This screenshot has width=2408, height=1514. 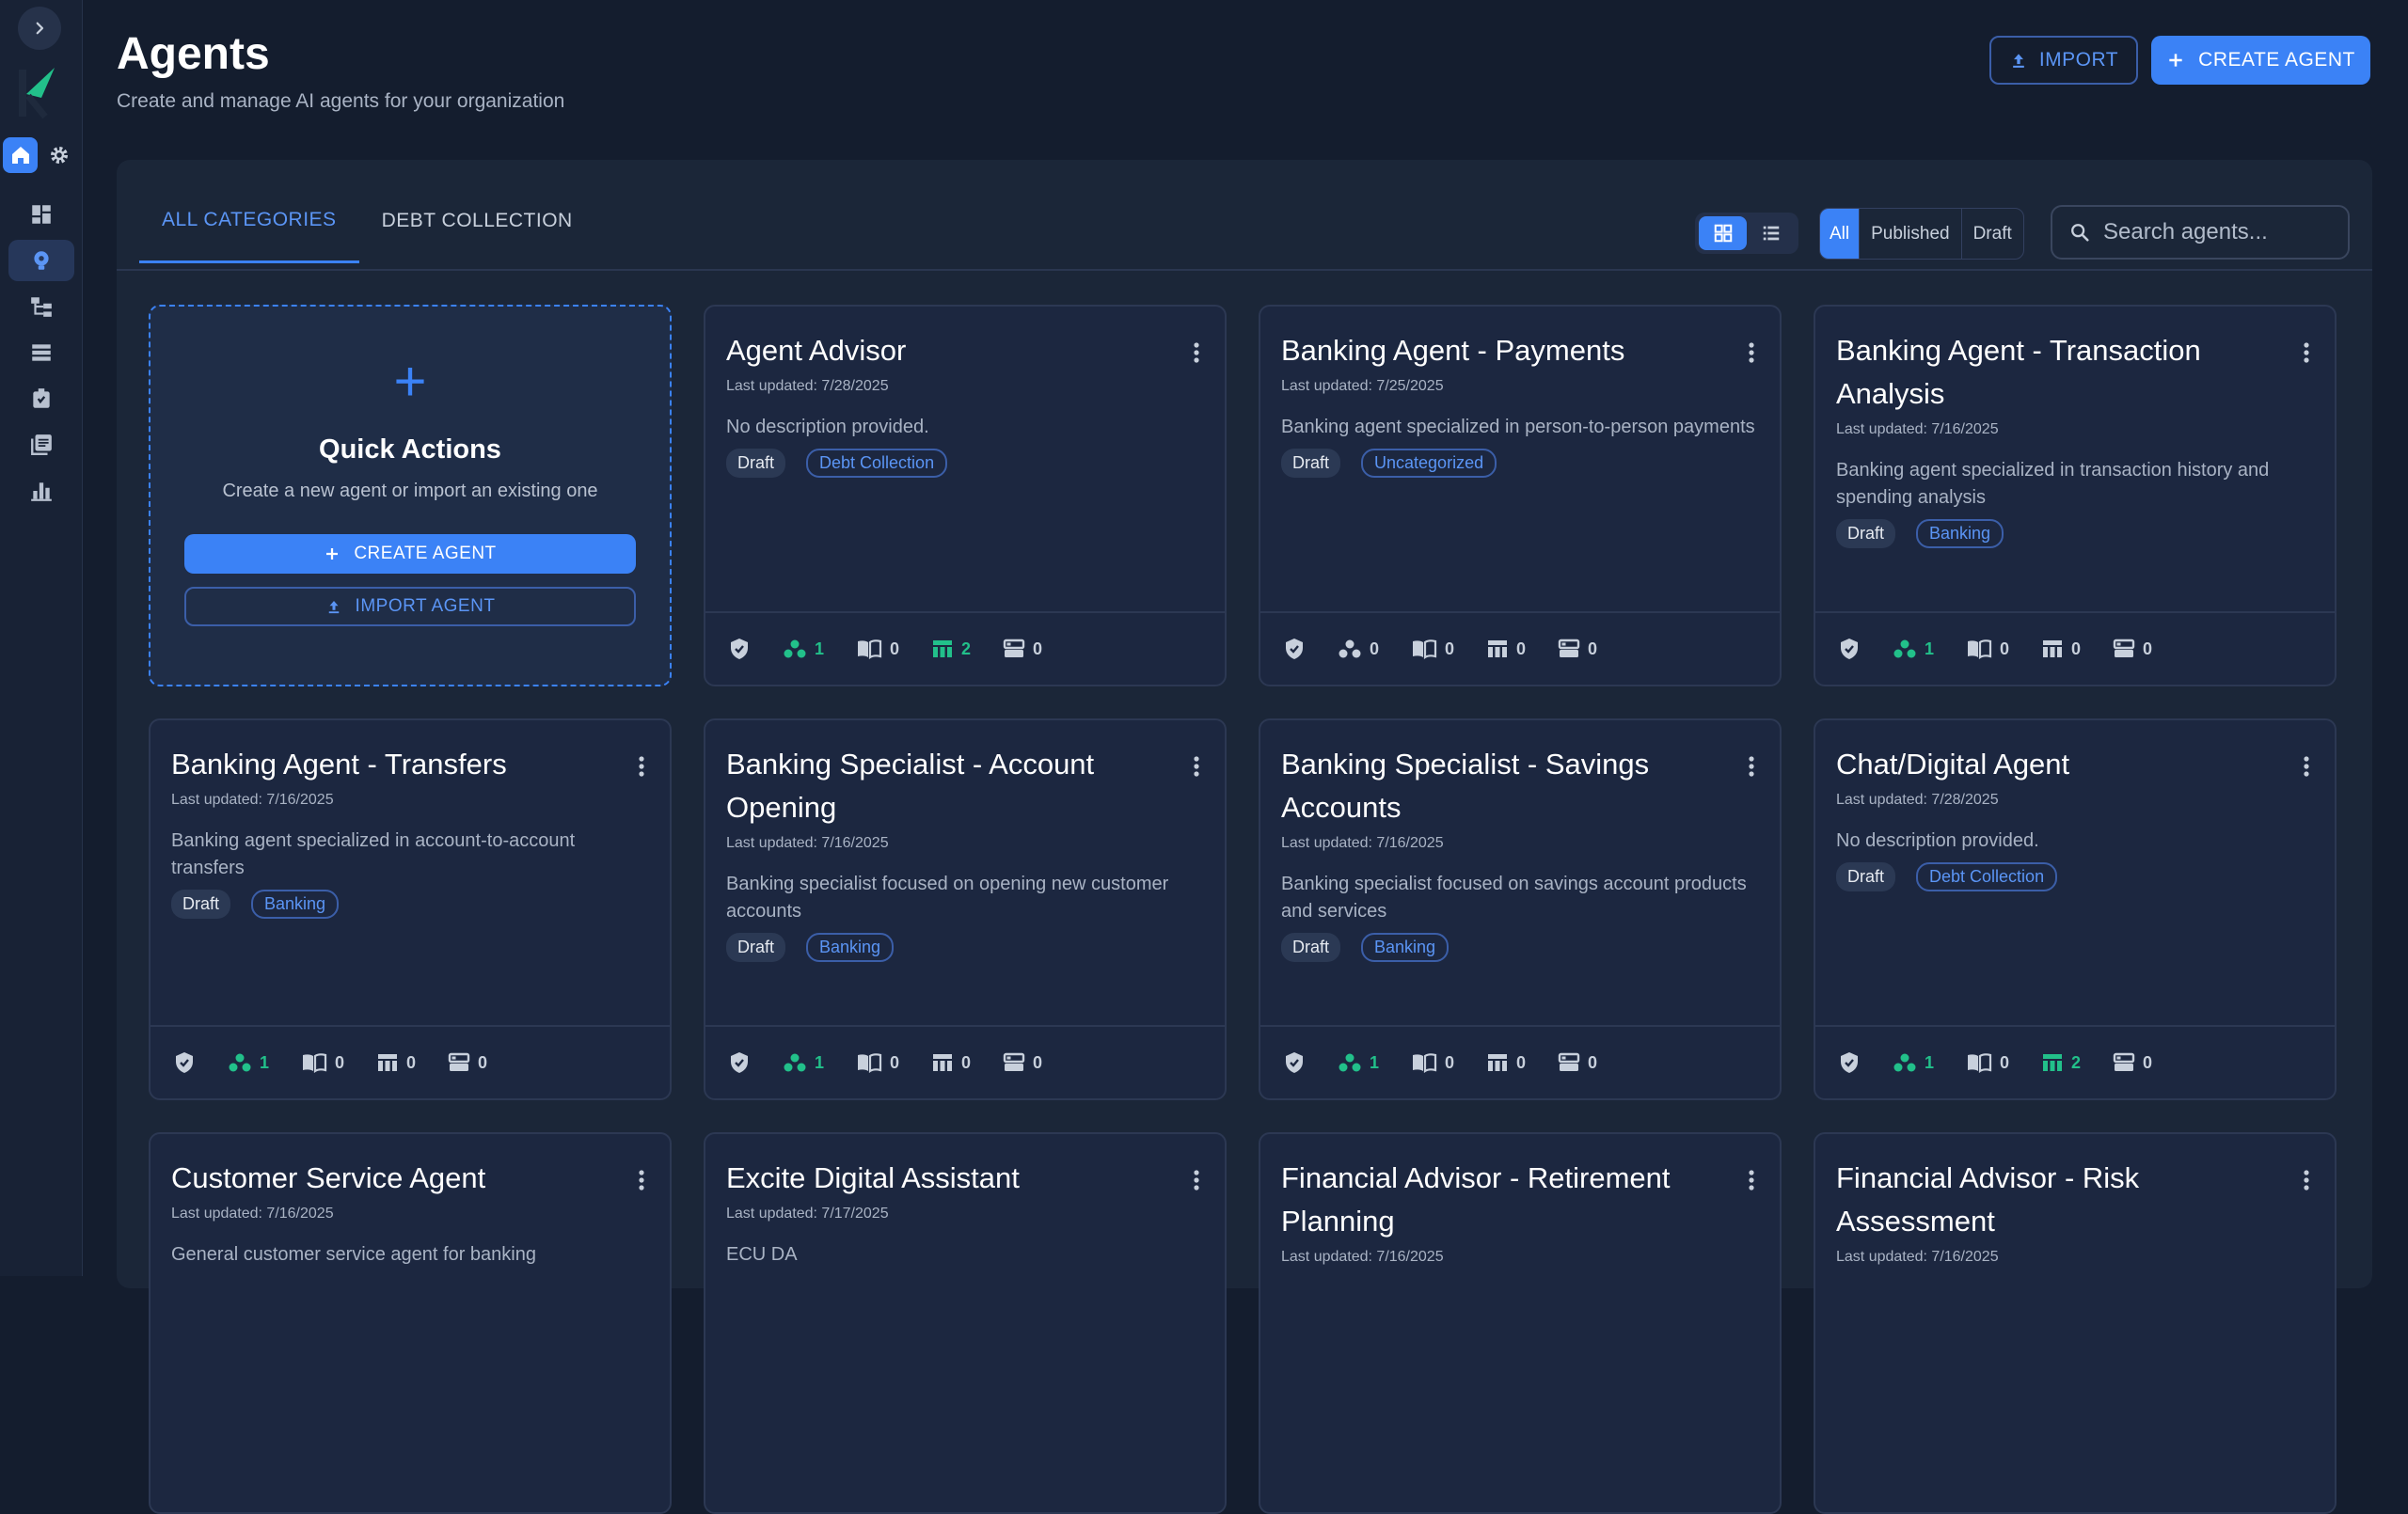 I want to click on status-filter: All Published Draft, so click(x=1922, y=234).